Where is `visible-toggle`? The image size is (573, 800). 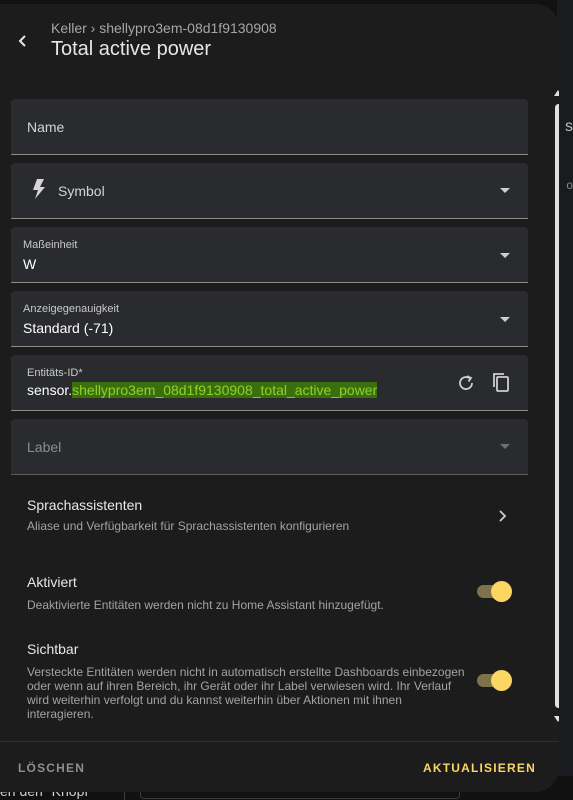 visible-toggle is located at coordinates (495, 680).